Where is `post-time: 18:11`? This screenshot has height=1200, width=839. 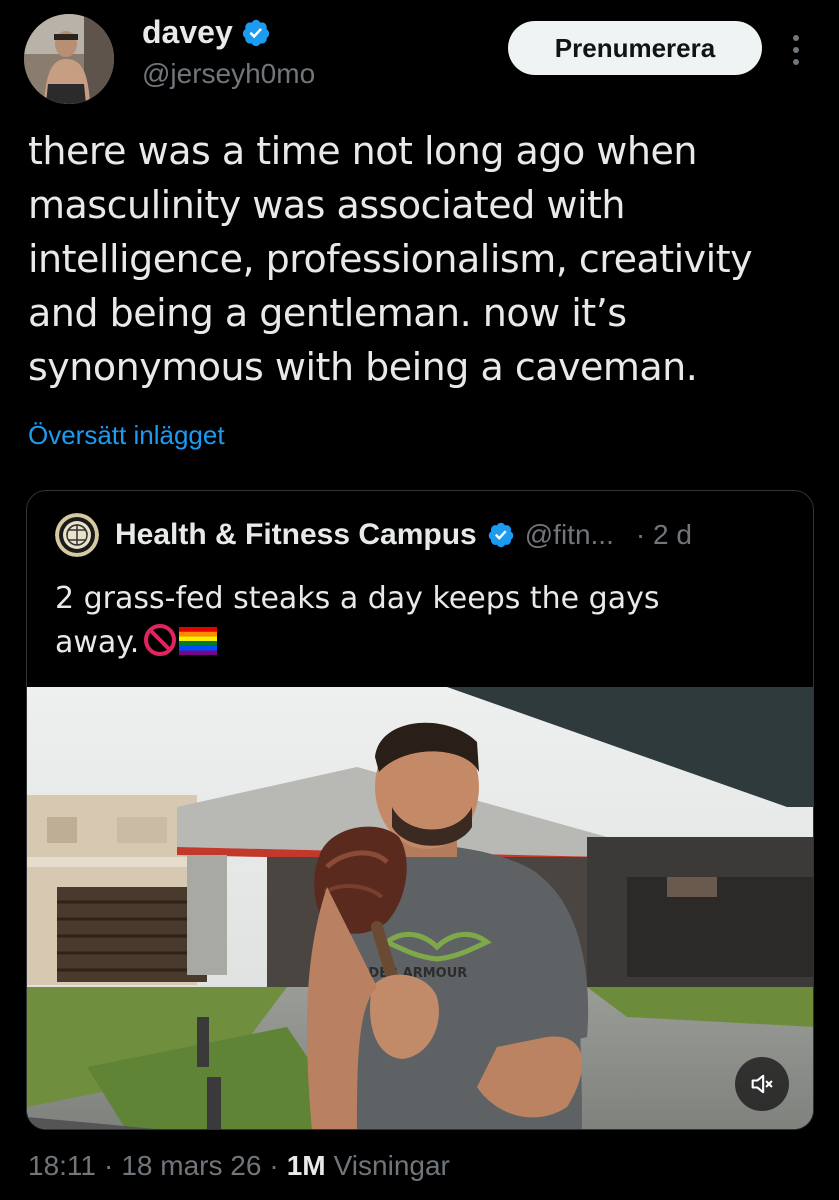
post-time: 18:11 is located at coordinates (62, 1166).